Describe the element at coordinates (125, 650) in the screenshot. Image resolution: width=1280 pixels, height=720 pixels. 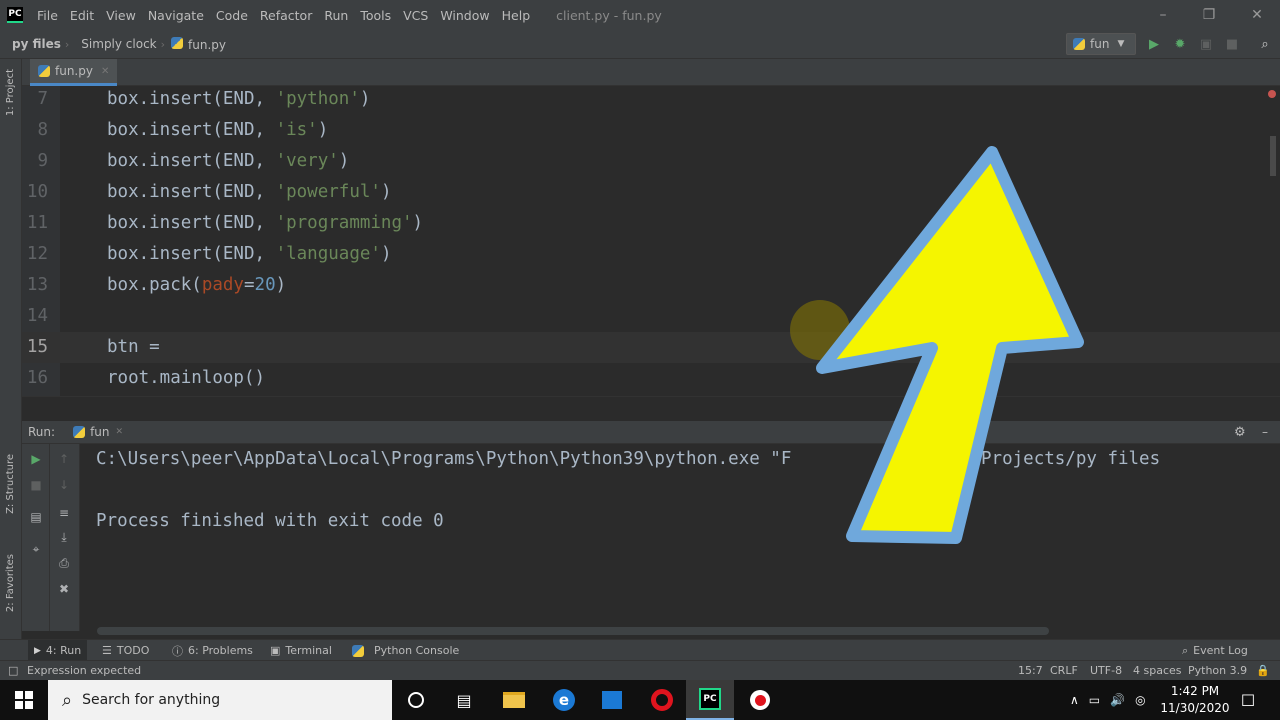
I see `todo-tool-button: ☰ TODO` at that location.